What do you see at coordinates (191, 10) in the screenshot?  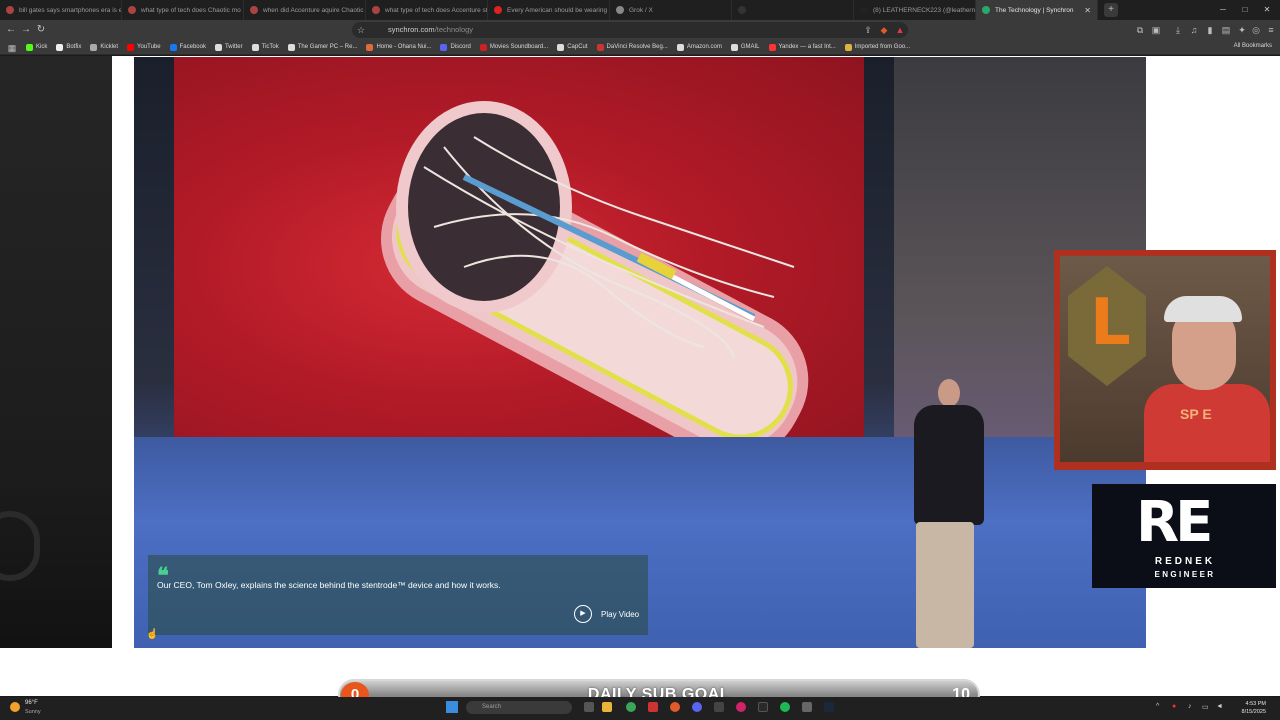 I see `tab-title: what type of tech does Chaotic mo` at bounding box center [191, 10].